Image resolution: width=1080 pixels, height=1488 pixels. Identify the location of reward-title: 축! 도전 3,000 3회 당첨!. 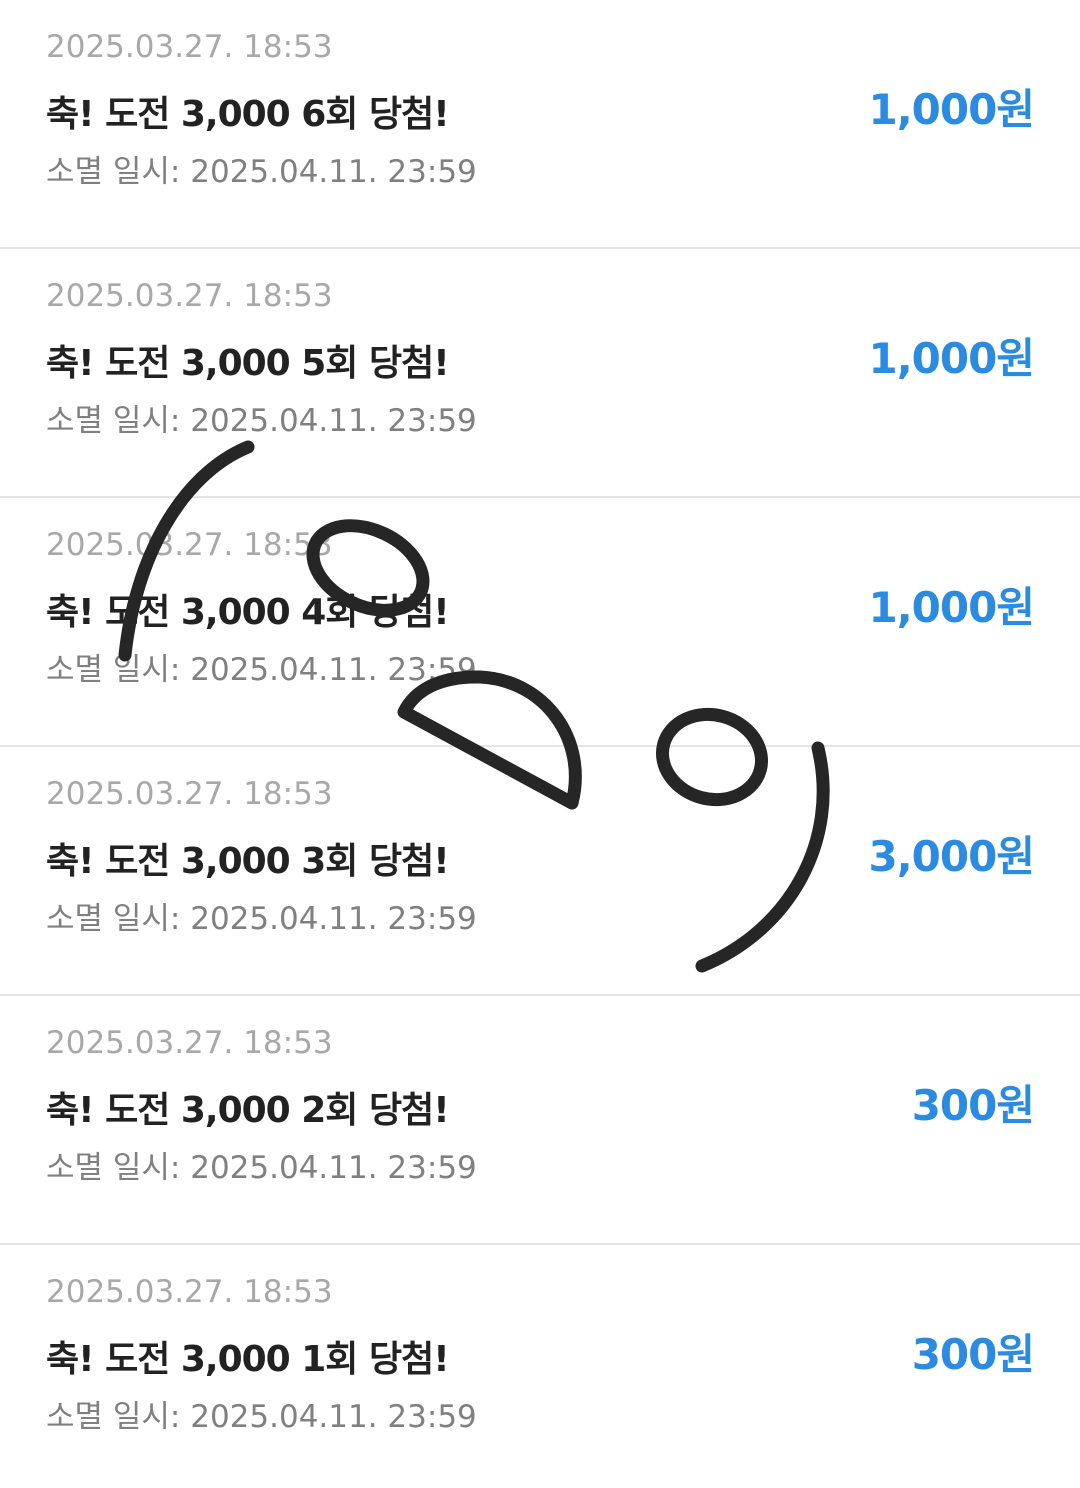
(248, 861).